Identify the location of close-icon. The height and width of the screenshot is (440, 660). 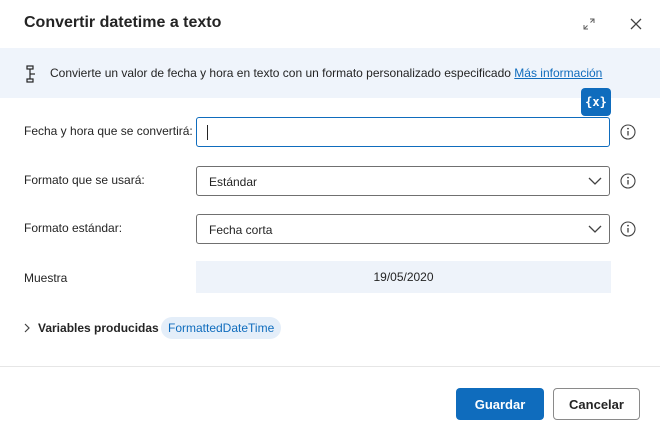
(636, 24).